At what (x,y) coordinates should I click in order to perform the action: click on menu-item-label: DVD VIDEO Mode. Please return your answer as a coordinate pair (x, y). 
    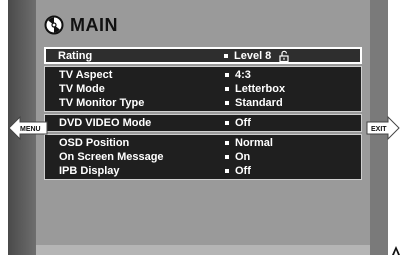
    Looking at the image, I should click on (105, 123).